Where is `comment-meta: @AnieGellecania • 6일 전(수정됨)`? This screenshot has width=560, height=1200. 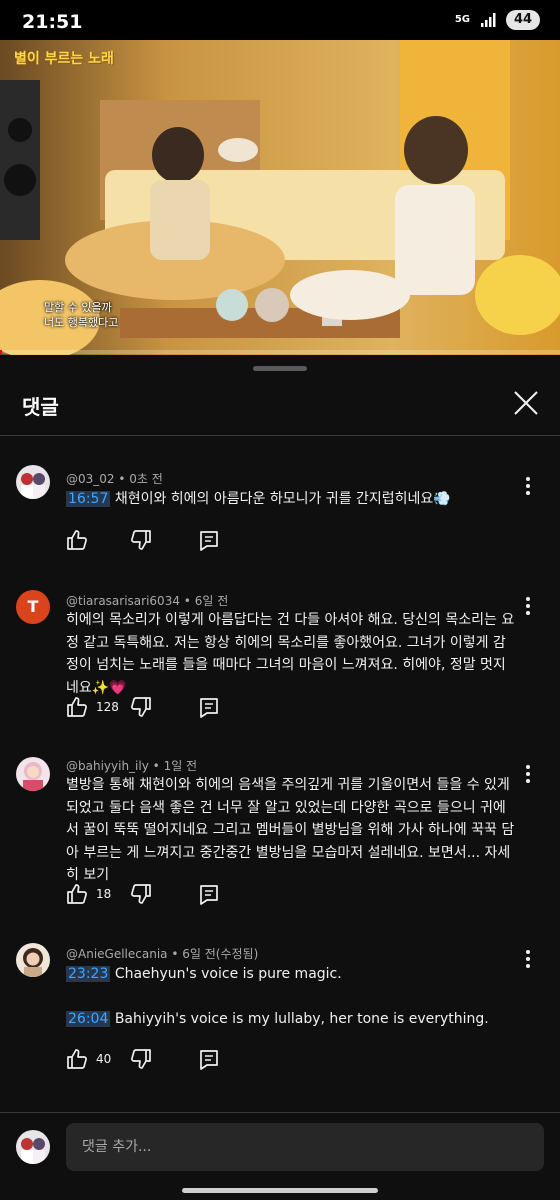 comment-meta: @AnieGellecania • 6일 전(수정됨) is located at coordinates (162, 953).